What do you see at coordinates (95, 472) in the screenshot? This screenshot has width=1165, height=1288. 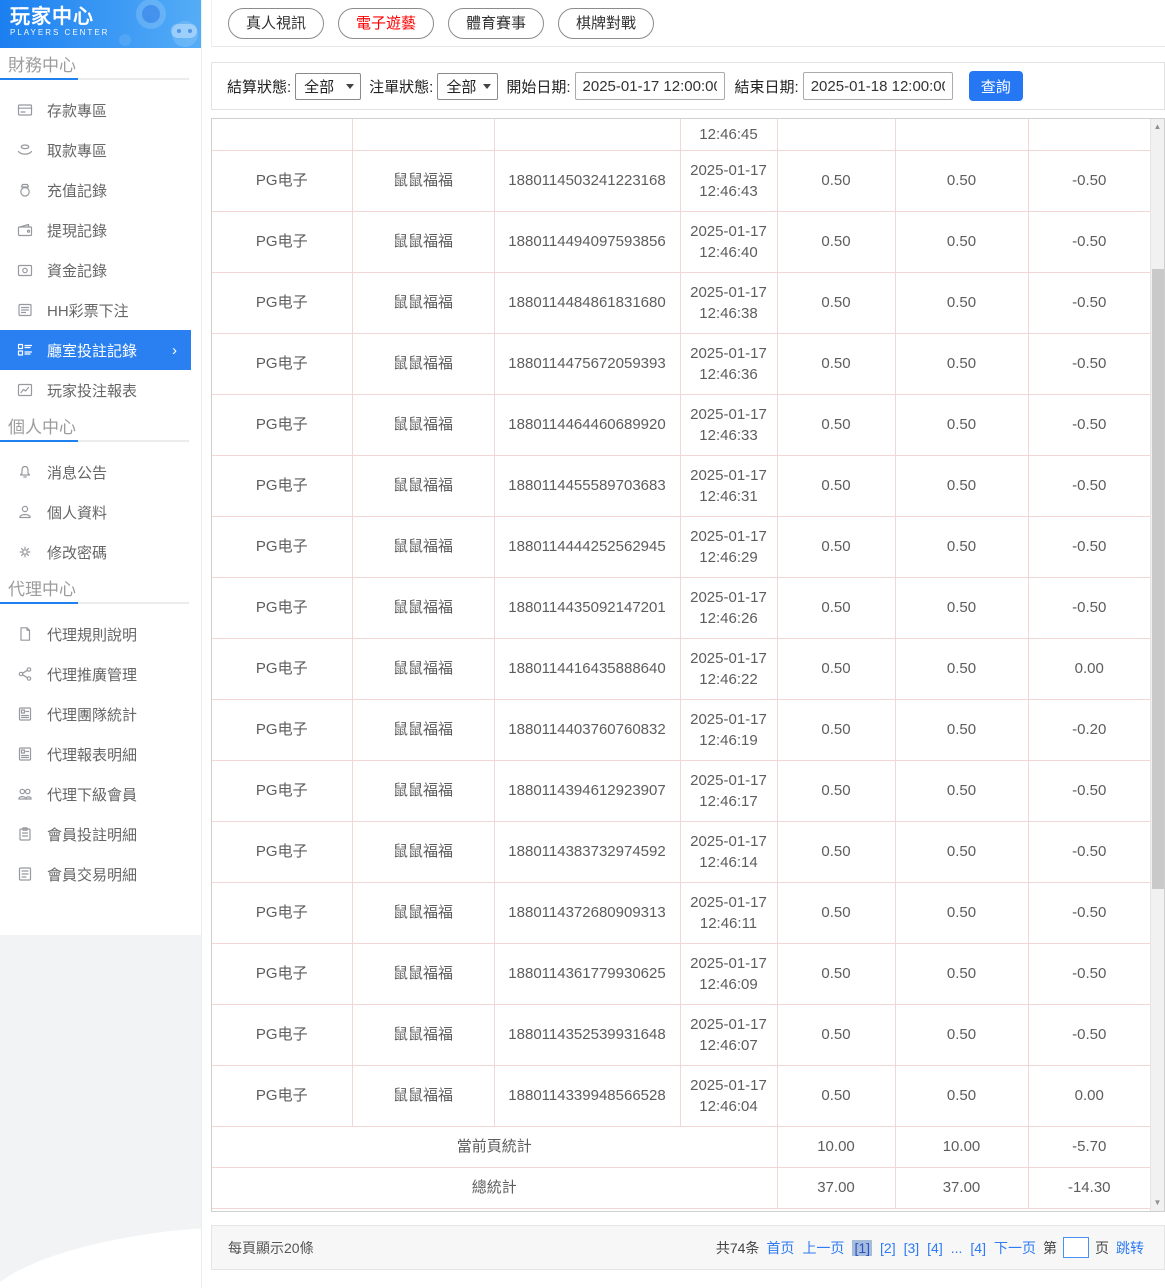 I see `sidebar-item: 消息公告` at bounding box center [95, 472].